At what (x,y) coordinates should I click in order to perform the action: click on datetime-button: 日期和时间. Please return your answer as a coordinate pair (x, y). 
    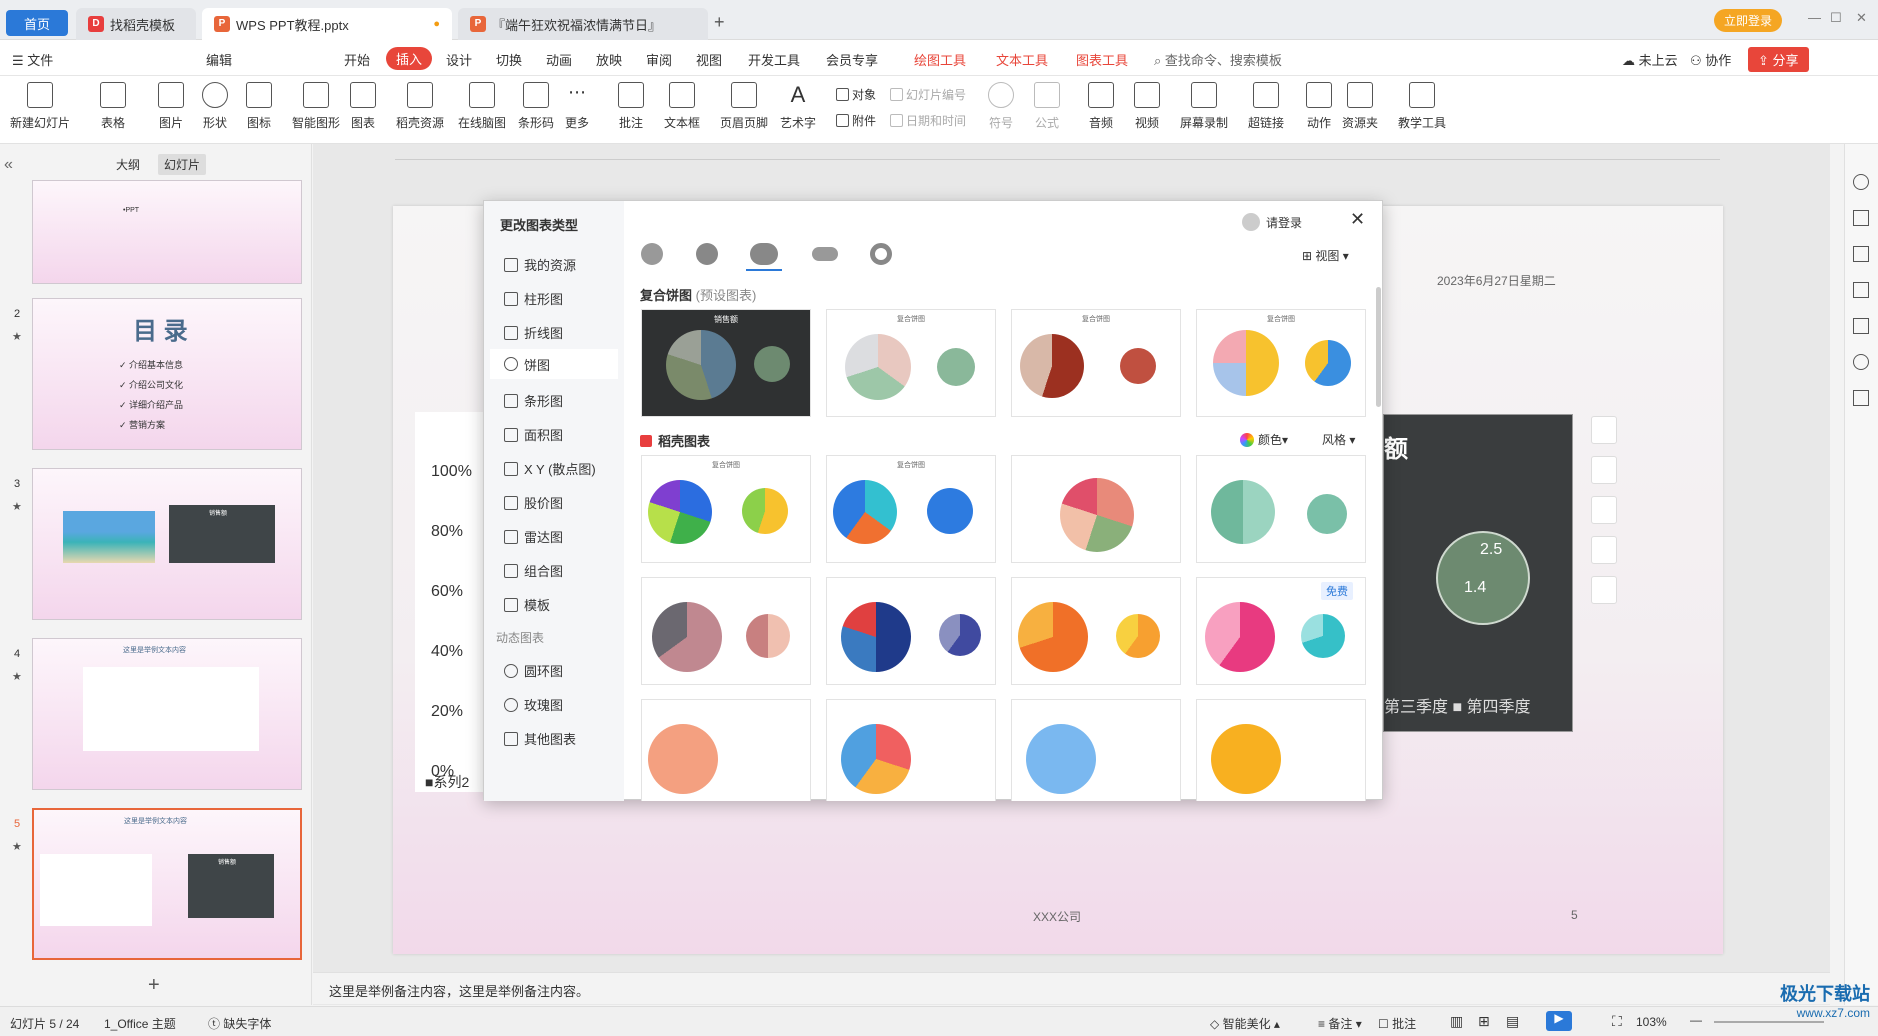
    Looking at the image, I should click on (928, 120).